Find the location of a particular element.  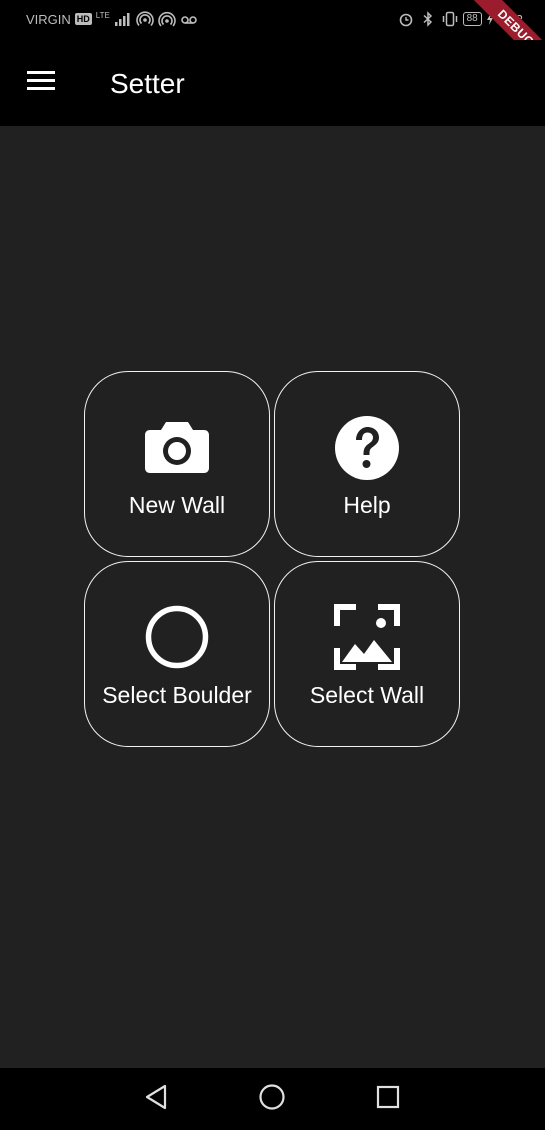

help-icon is located at coordinates (367, 447).